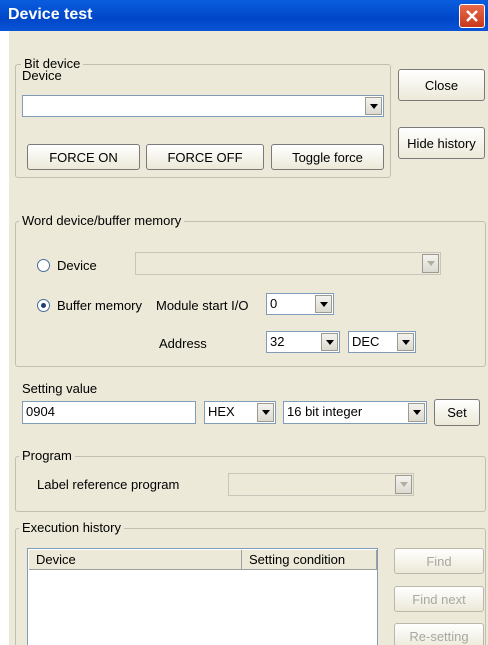  I want to click on set-button: Set, so click(457, 412).